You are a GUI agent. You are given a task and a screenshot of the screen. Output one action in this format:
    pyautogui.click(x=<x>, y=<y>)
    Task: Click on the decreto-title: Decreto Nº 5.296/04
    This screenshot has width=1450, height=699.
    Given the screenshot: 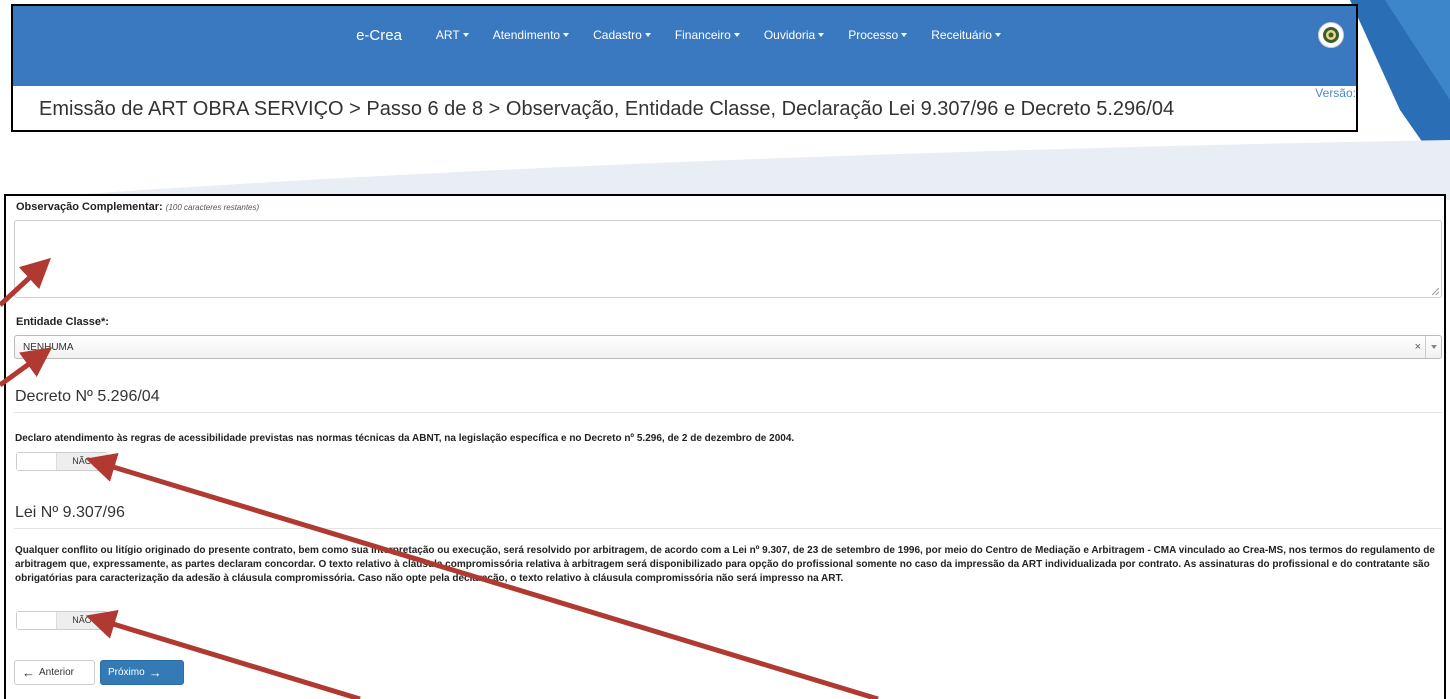 What is the action you would take?
    pyautogui.click(x=87, y=396)
    